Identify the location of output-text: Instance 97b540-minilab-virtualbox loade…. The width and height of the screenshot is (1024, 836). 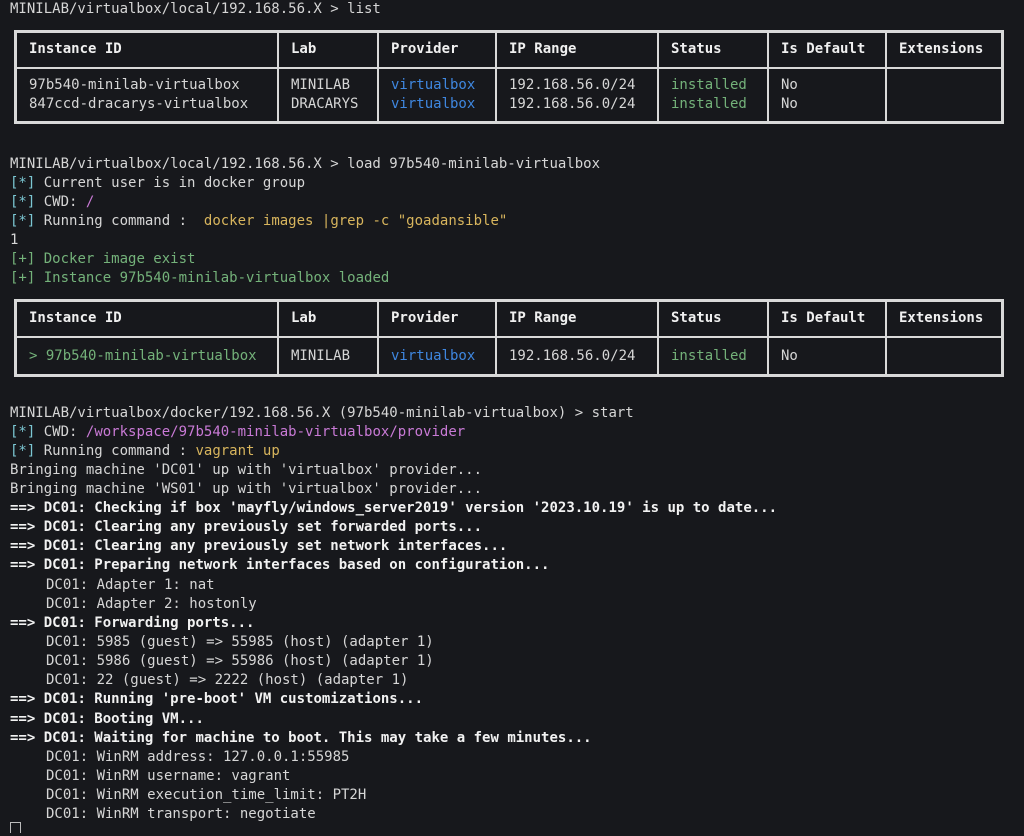
(216, 278).